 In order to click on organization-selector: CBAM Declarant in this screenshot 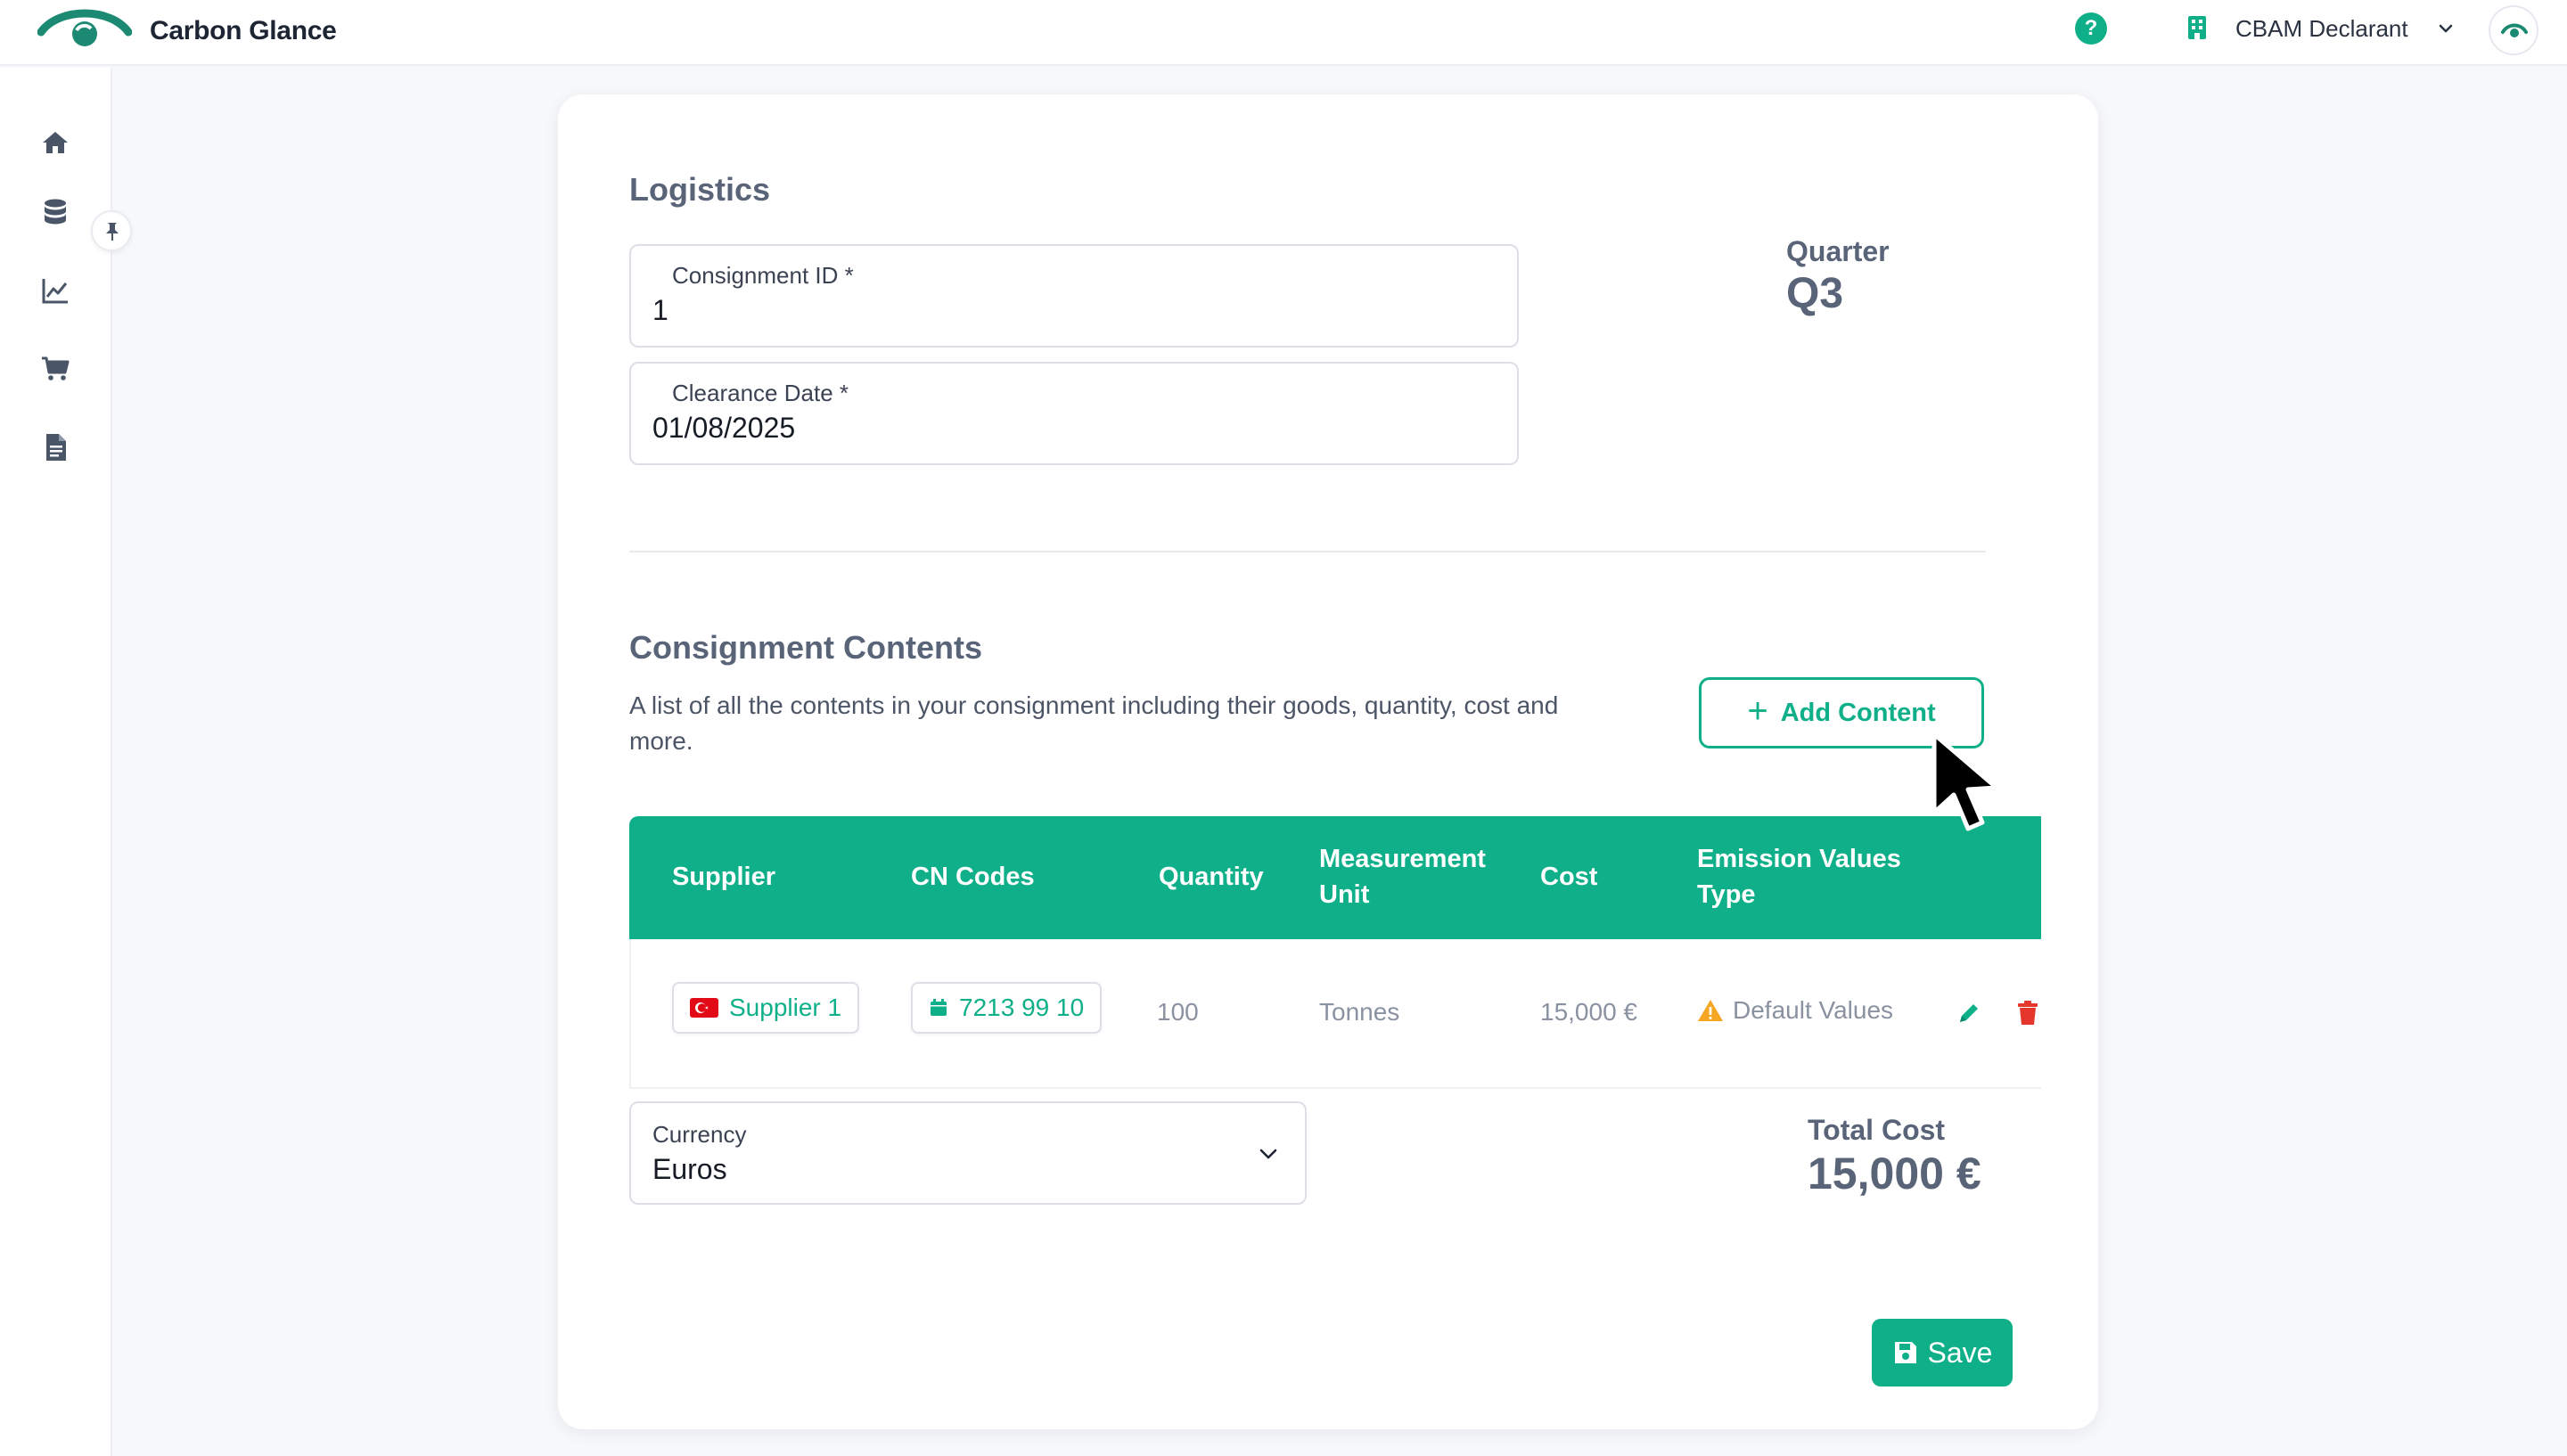, I will do `click(2321, 29)`.